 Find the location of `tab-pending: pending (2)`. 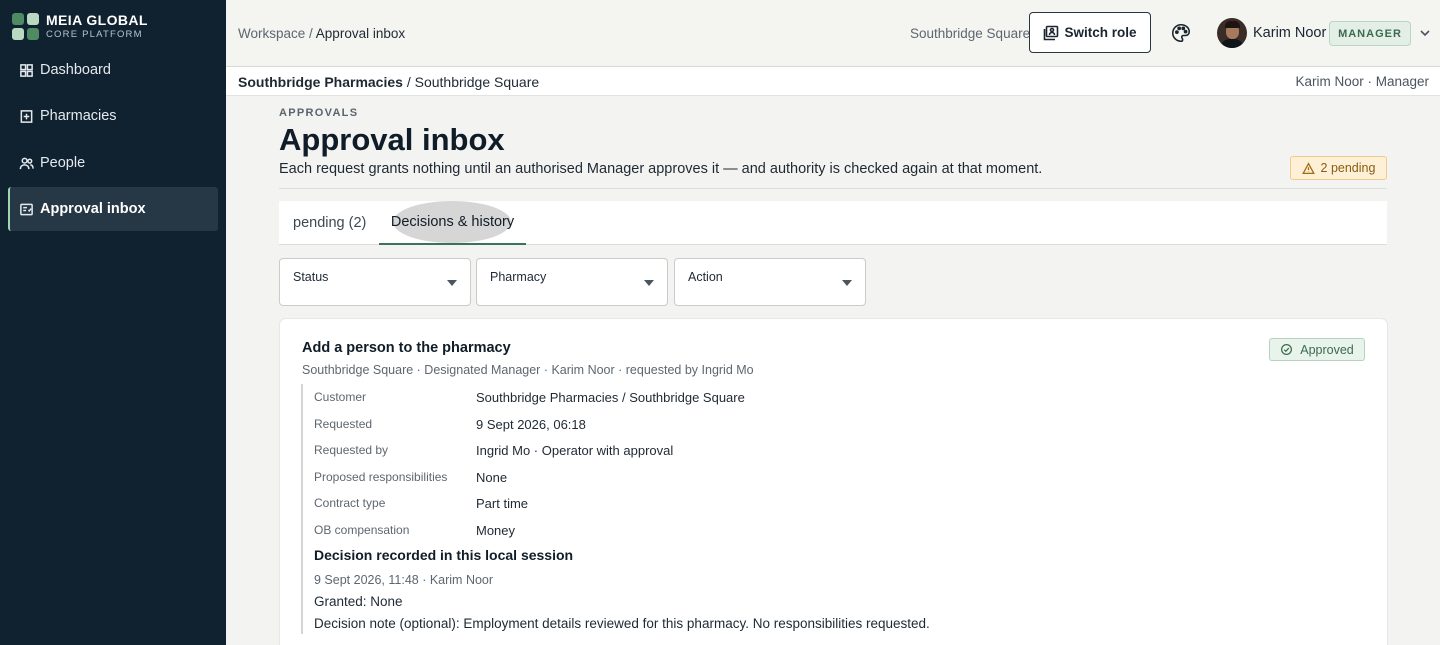

tab-pending: pending (2) is located at coordinates (329, 223).